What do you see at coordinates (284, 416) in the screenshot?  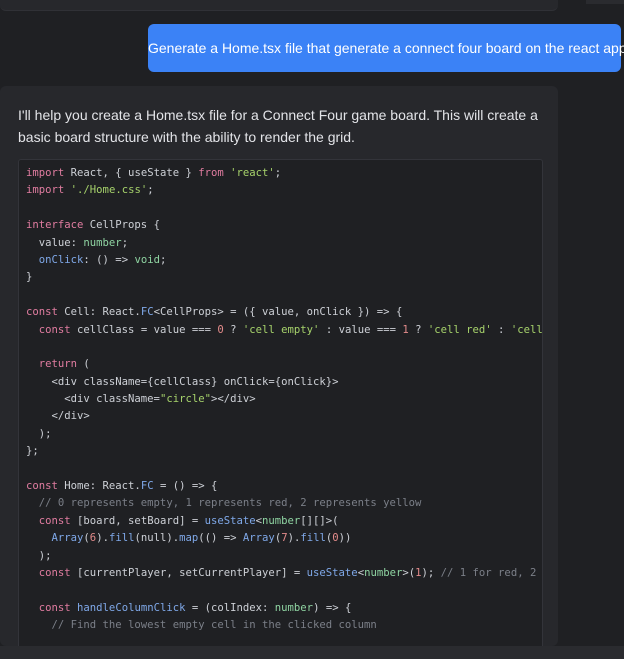 I see `code-line: </div>` at bounding box center [284, 416].